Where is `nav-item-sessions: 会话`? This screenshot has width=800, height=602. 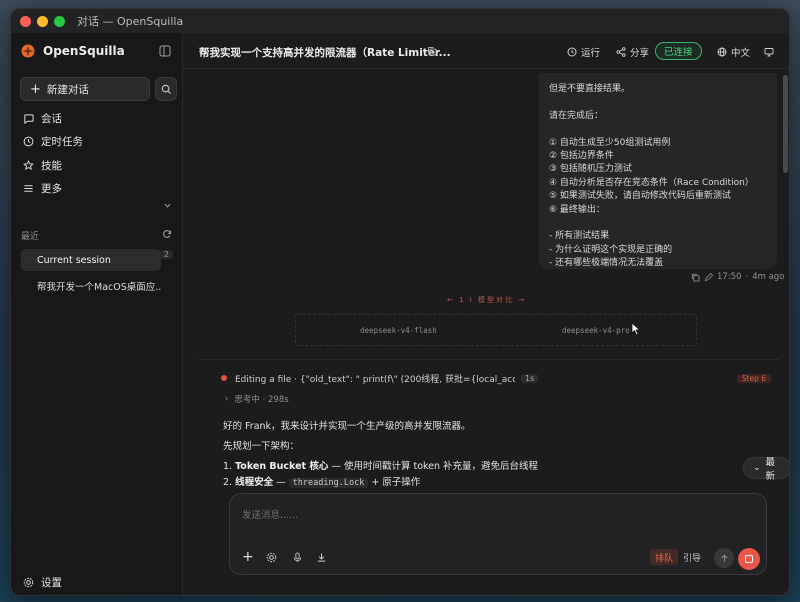 nav-item-sessions: 会话 is located at coordinates (42, 118).